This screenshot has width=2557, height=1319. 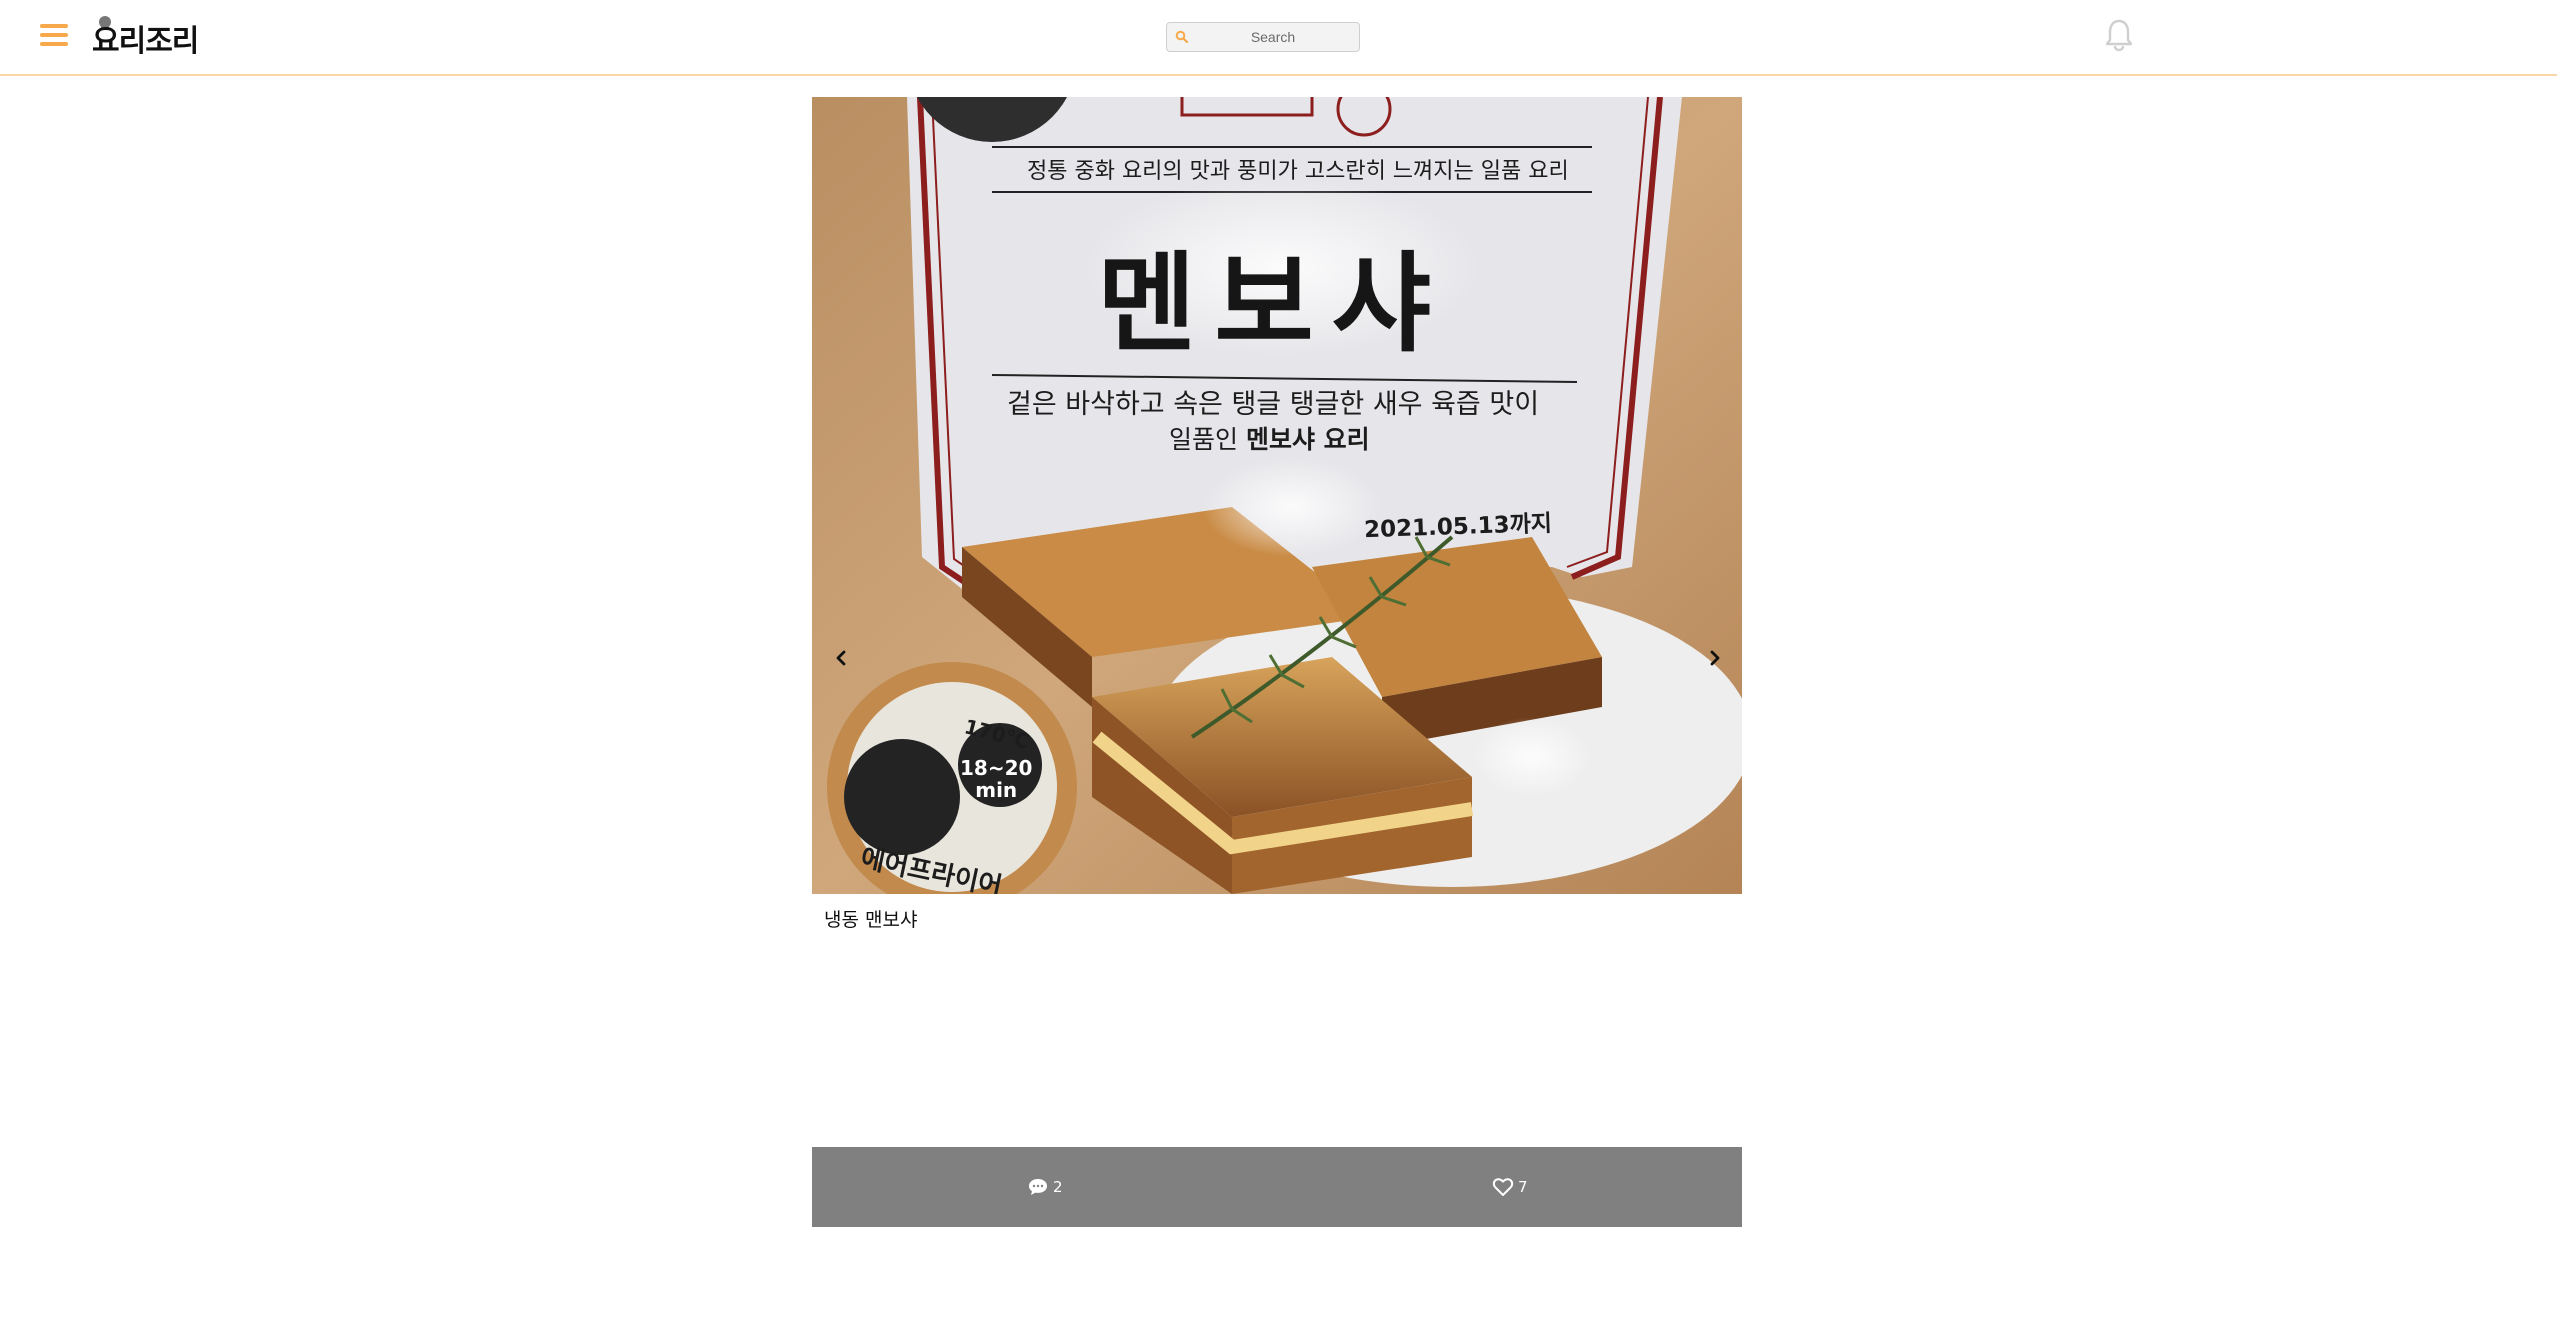 I want to click on post-action-bar: 2 7, so click(x=1277, y=1187).